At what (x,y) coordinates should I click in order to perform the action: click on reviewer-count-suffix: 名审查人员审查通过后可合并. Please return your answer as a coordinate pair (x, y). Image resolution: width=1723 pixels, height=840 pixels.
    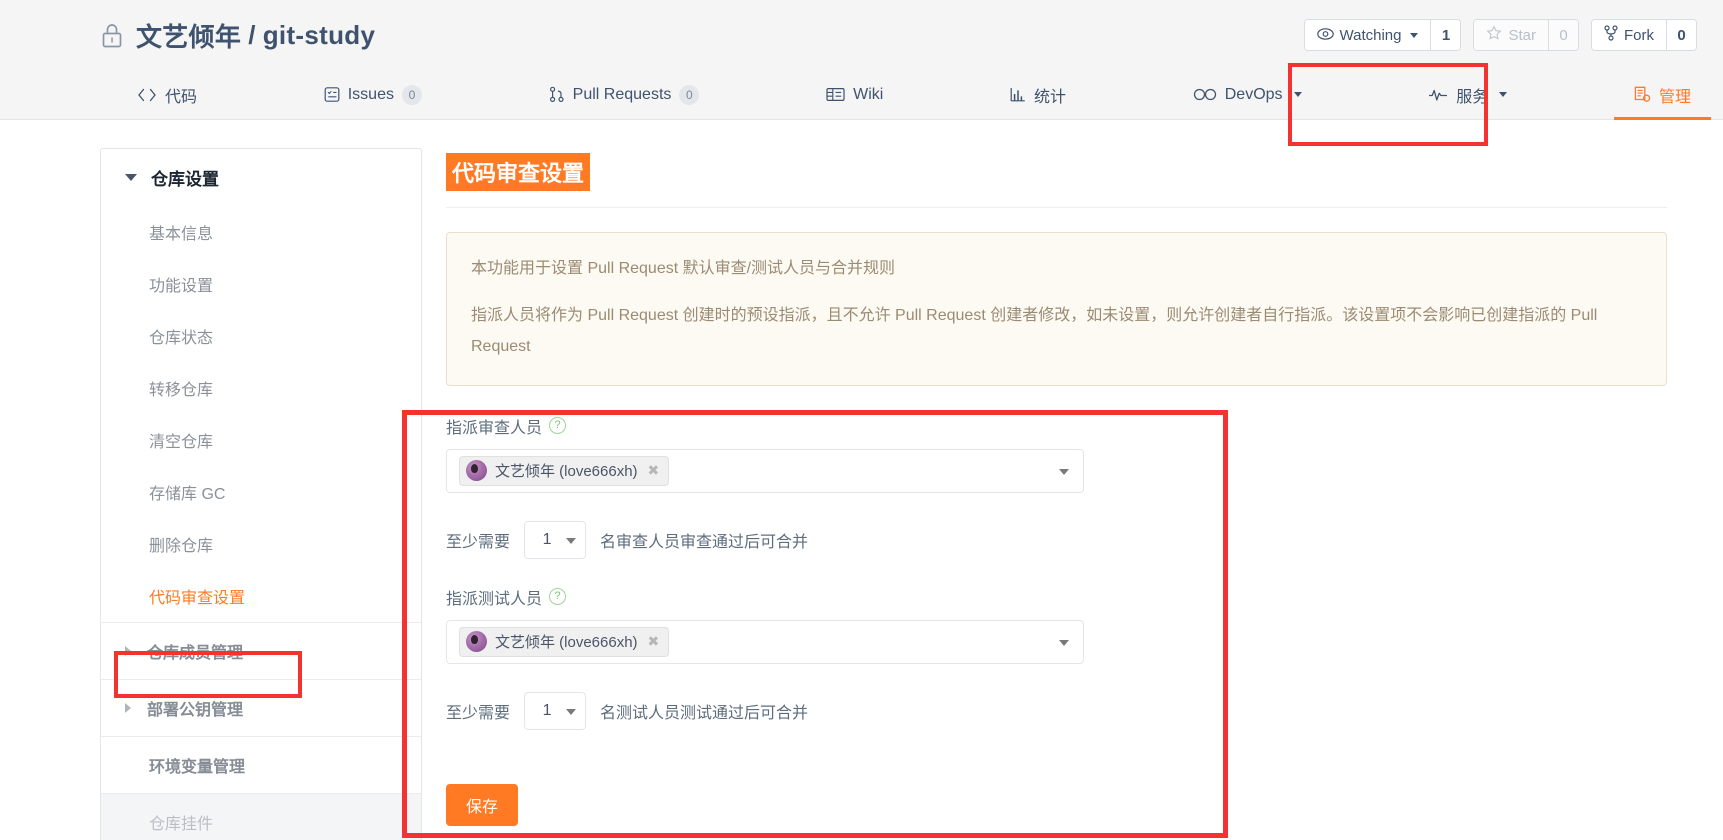
    Looking at the image, I should click on (704, 542).